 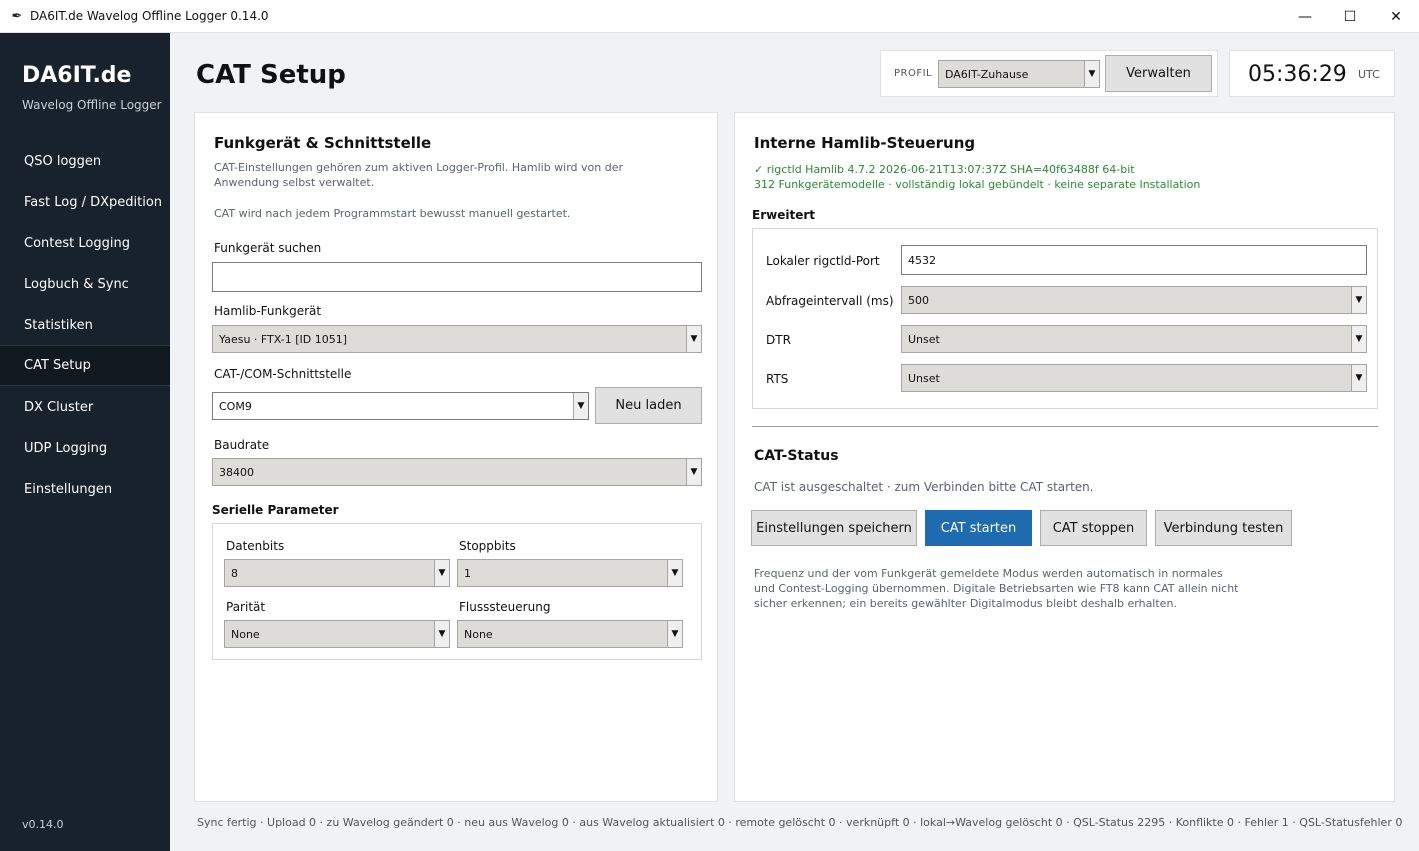 What do you see at coordinates (777, 379) in the screenshot?
I see `rts-label: RTS` at bounding box center [777, 379].